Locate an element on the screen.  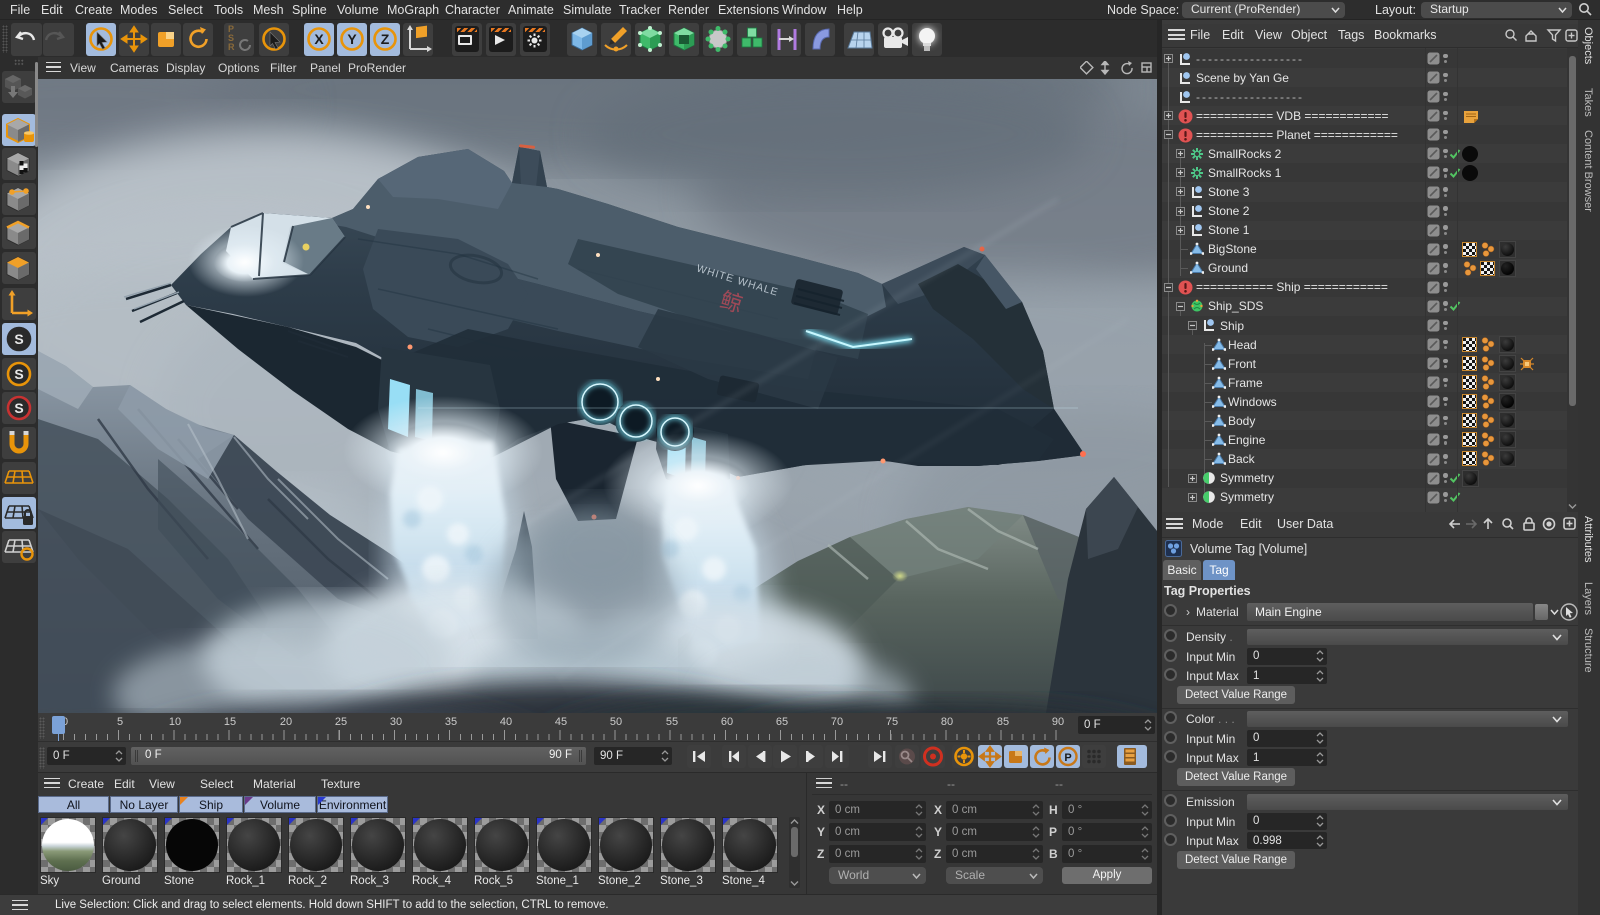
svg-text: P is located at coordinates (1067, 758).